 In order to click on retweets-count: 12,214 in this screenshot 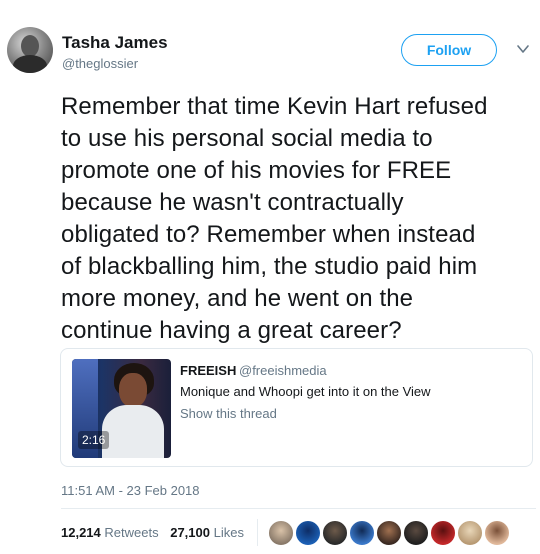, I will do `click(81, 532)`.